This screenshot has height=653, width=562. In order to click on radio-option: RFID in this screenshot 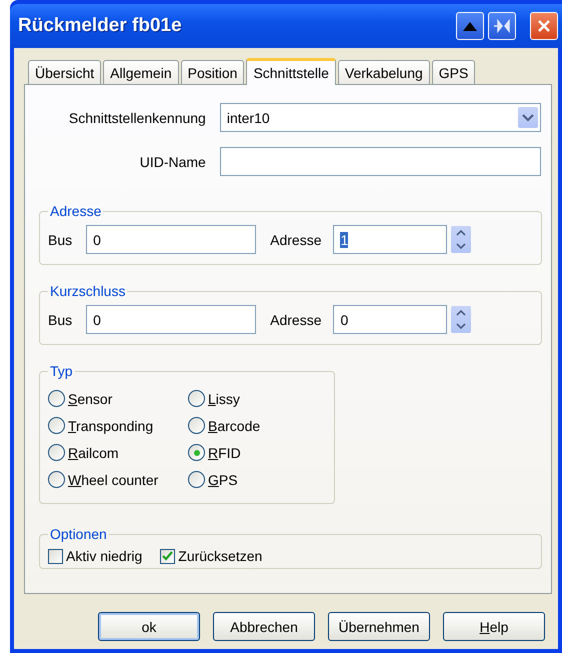, I will do `click(253, 452)`.